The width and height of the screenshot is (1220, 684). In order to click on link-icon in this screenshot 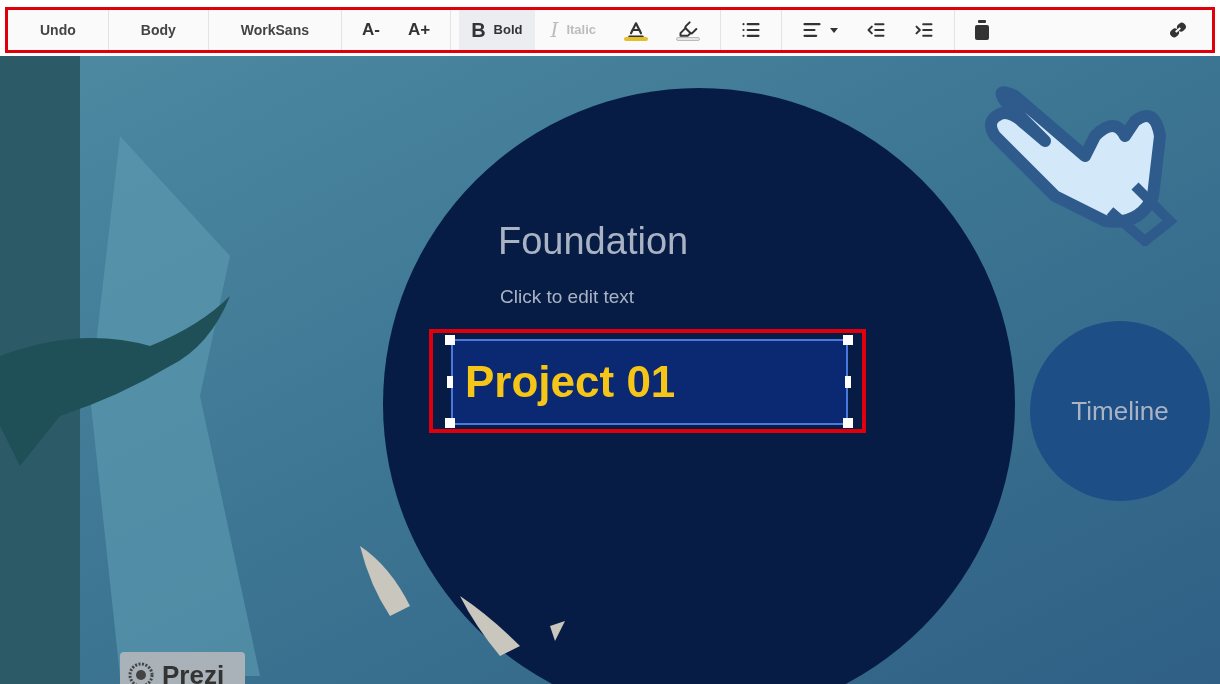, I will do `click(1178, 30)`.